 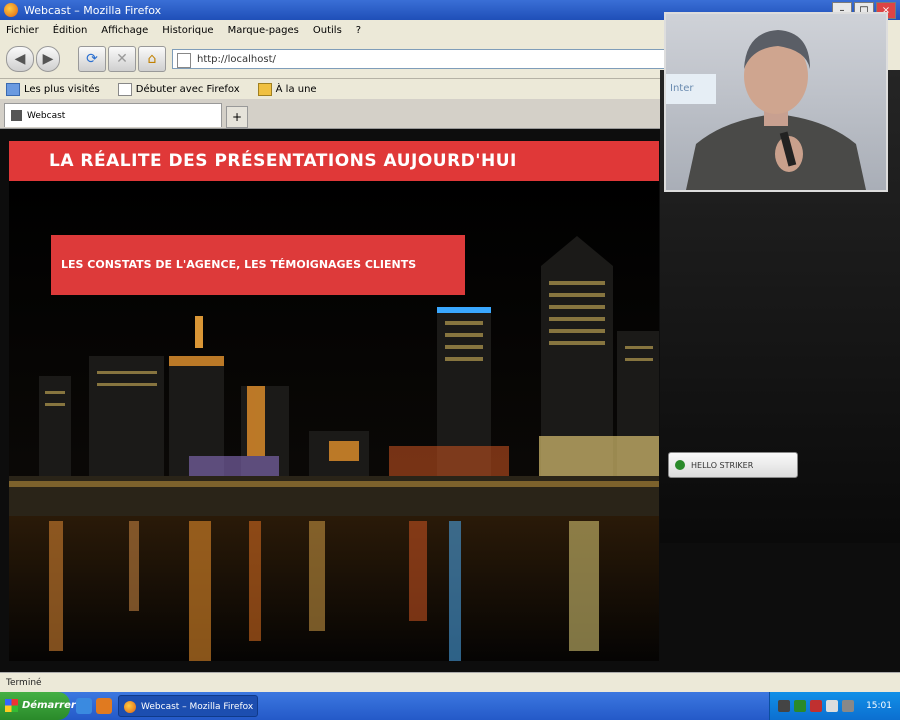 I want to click on status-text: Terminé, so click(x=24, y=683).